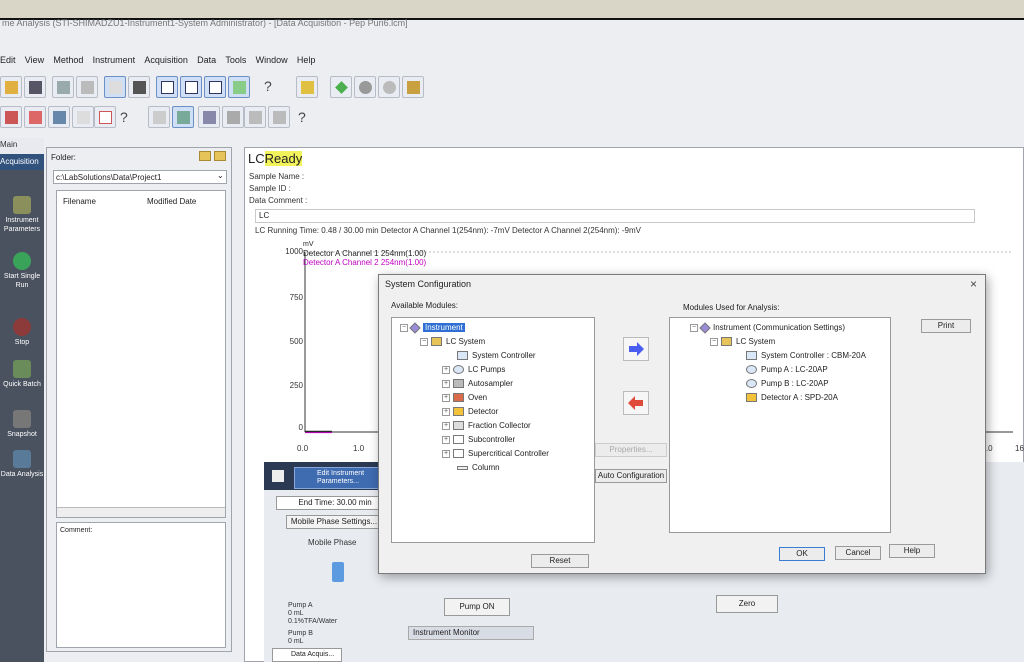  I want to click on binoculars-icon, so click(139, 87).